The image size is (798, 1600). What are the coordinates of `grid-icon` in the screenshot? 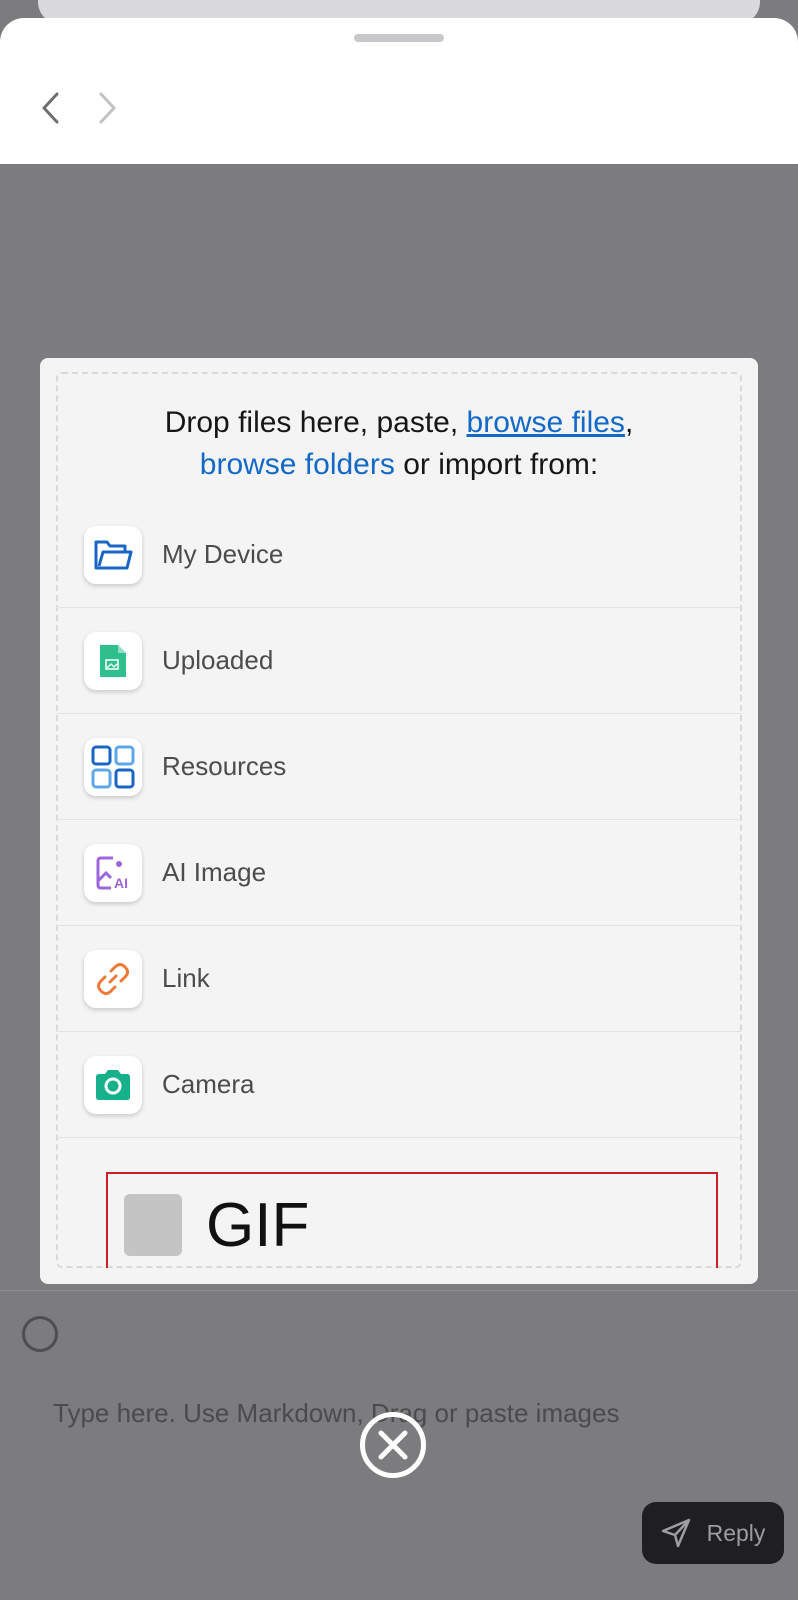 It's located at (113, 766).